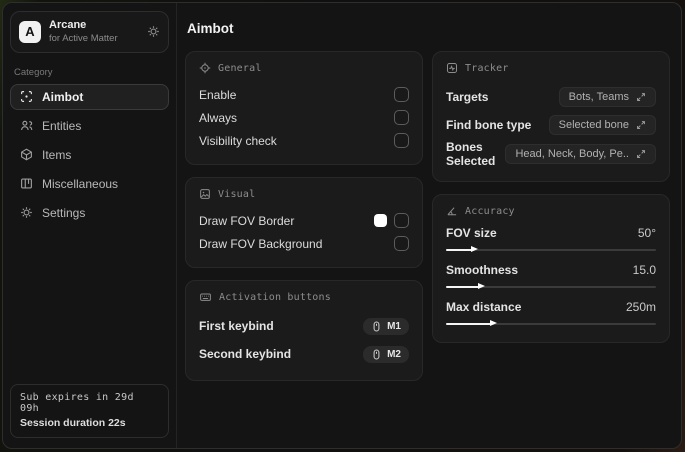 This screenshot has width=685, height=452. Describe the element at coordinates (401, 140) in the screenshot. I see `visibility-check-checkbox` at that location.